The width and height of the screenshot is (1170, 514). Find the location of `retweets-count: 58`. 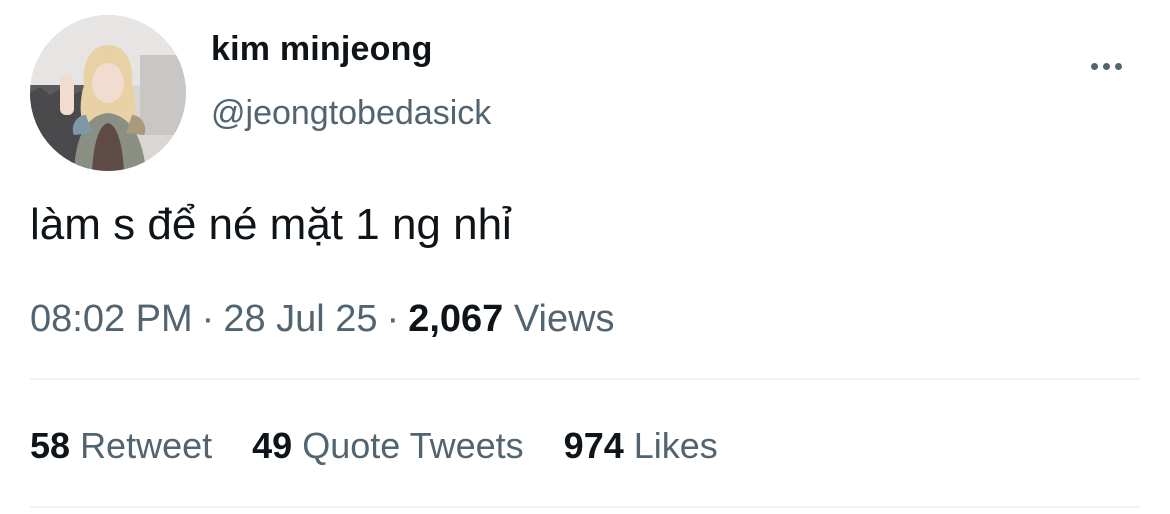

retweets-count: 58 is located at coordinates (50, 445).